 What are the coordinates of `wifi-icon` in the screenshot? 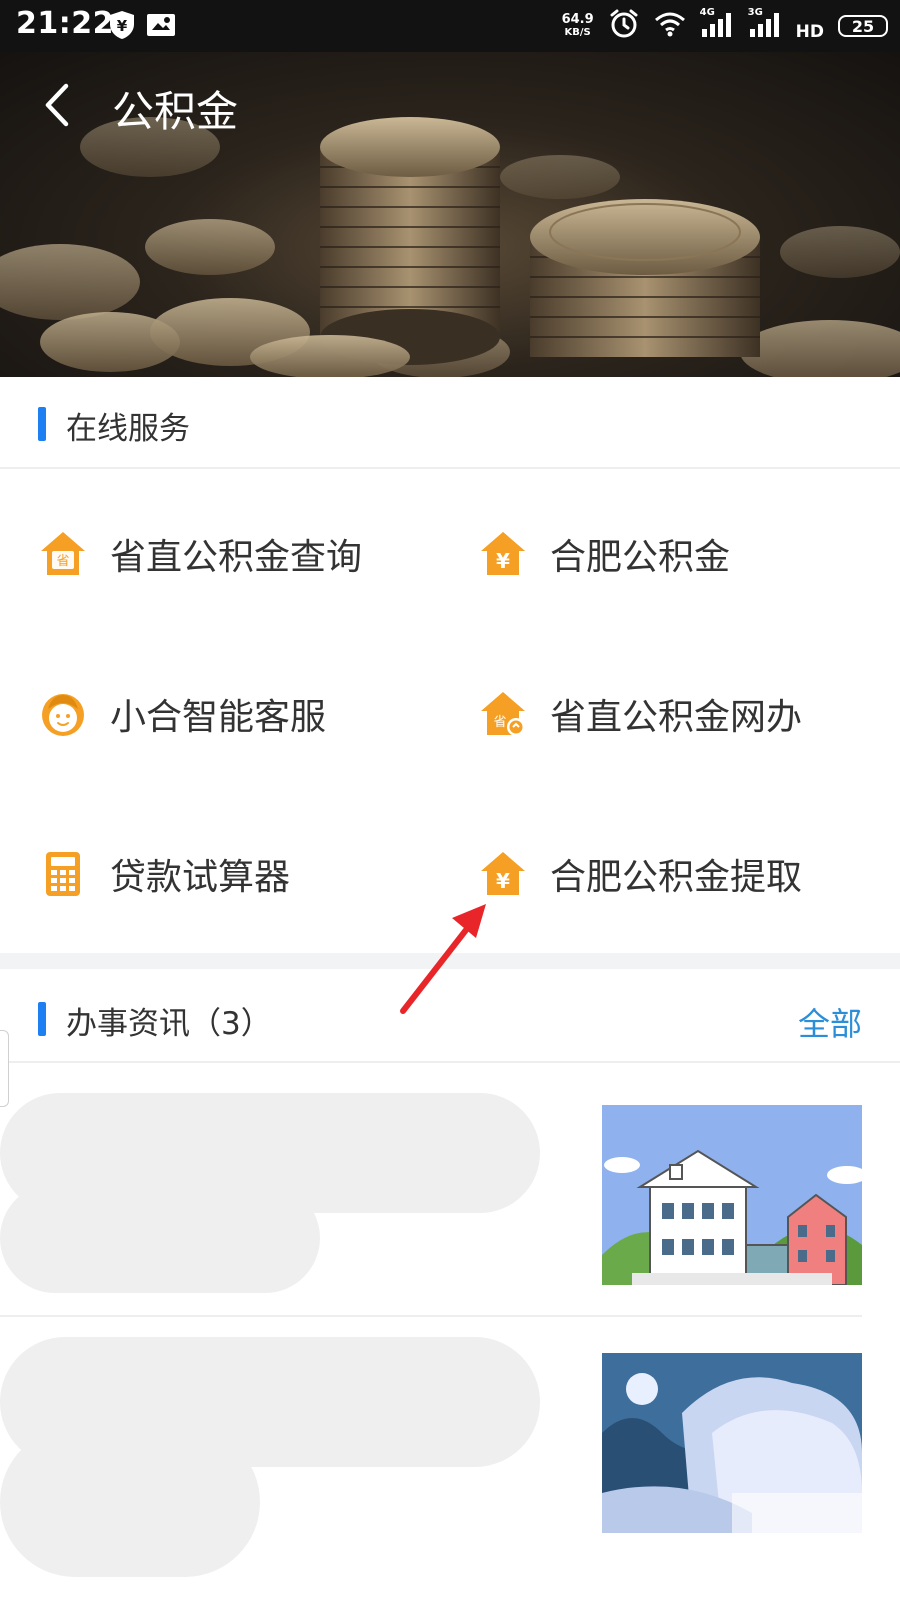 It's located at (670, 26).